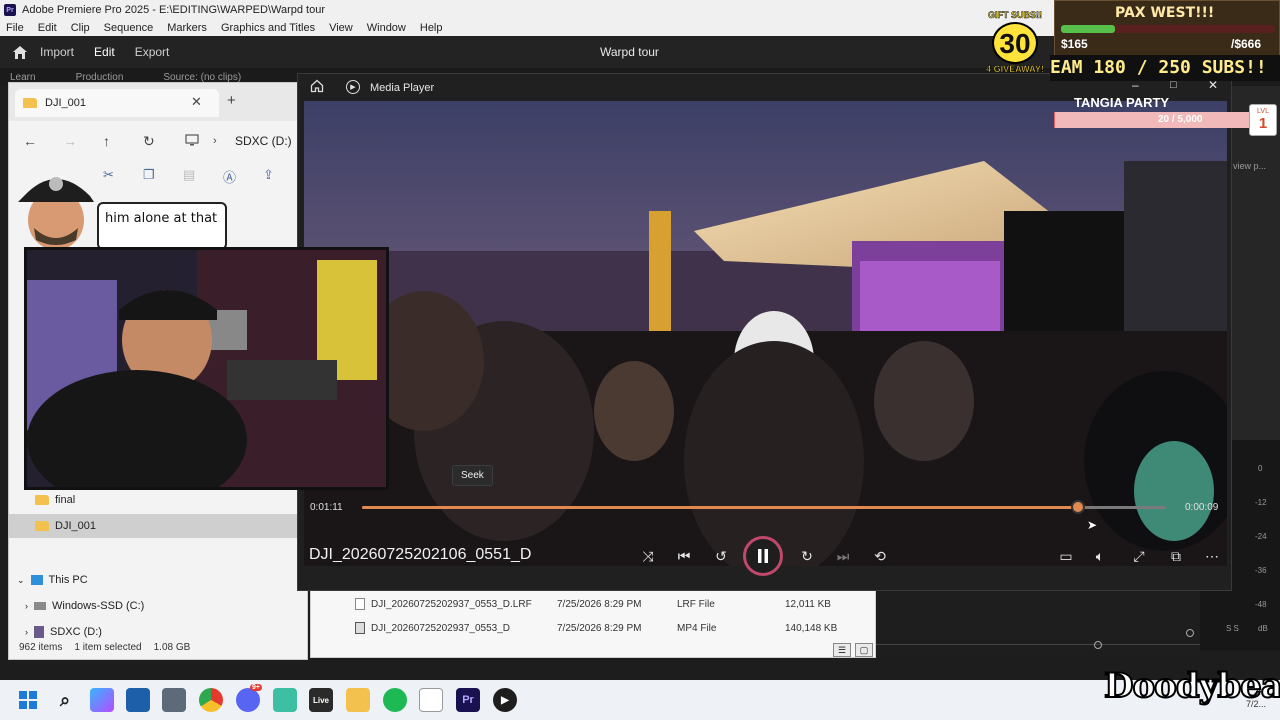 This screenshot has height=720, width=1280. I want to click on cut-icon: ✂, so click(108, 175).